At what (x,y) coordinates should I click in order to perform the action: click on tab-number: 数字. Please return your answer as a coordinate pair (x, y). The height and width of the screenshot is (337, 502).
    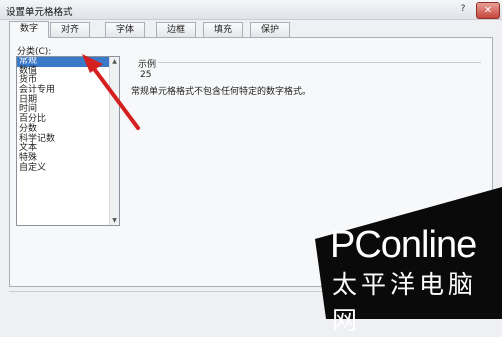
    Looking at the image, I should click on (29, 29).